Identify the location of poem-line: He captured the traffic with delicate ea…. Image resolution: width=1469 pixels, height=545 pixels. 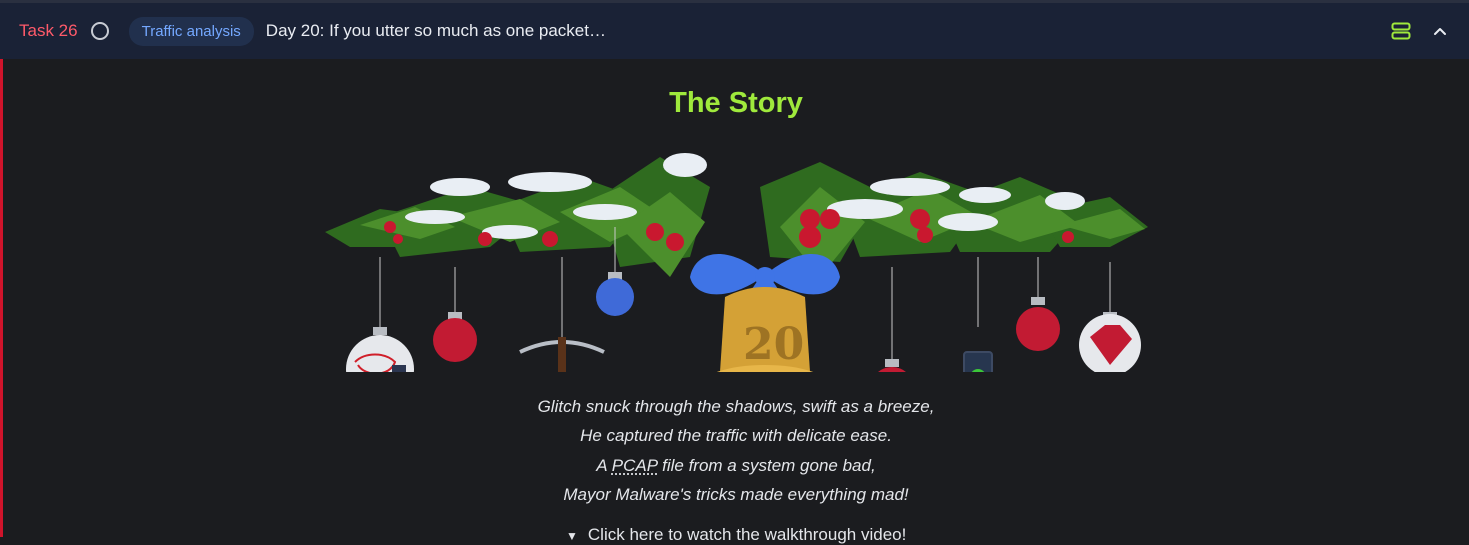
(736, 435).